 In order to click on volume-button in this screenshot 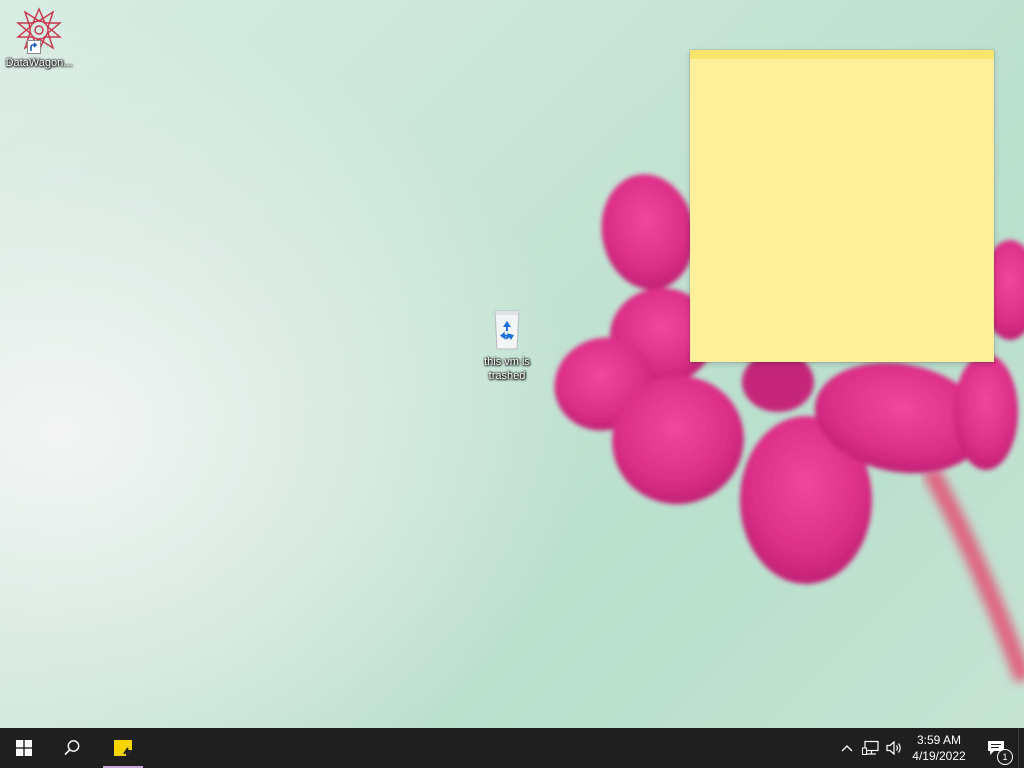, I will do `click(895, 748)`.